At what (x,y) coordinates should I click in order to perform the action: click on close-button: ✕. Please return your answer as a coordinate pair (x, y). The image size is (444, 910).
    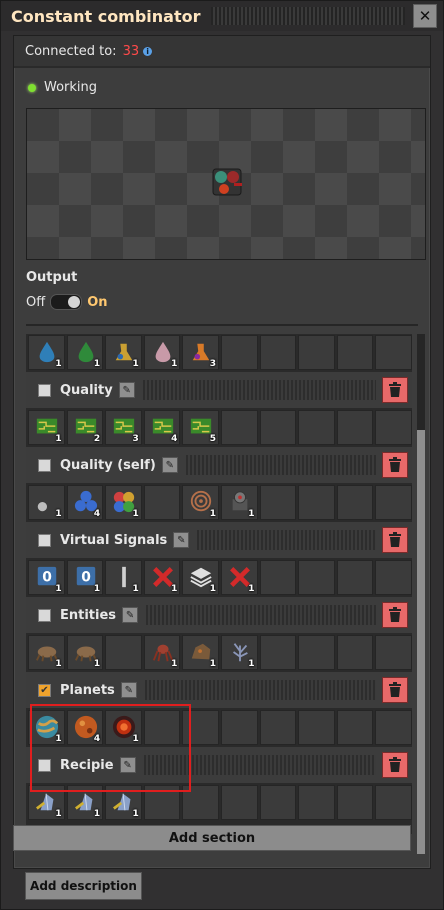
    Looking at the image, I should click on (425, 16).